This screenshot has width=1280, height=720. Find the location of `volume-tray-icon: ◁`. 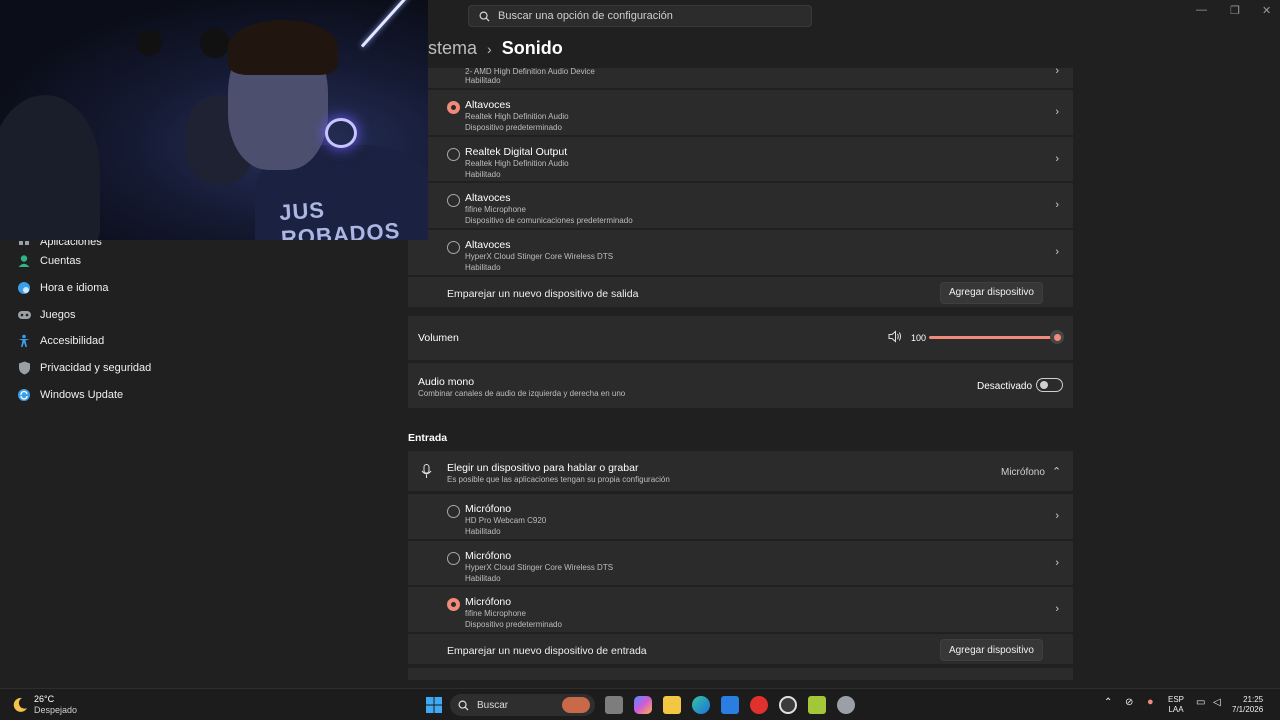

volume-tray-icon: ◁ is located at coordinates (1217, 703).